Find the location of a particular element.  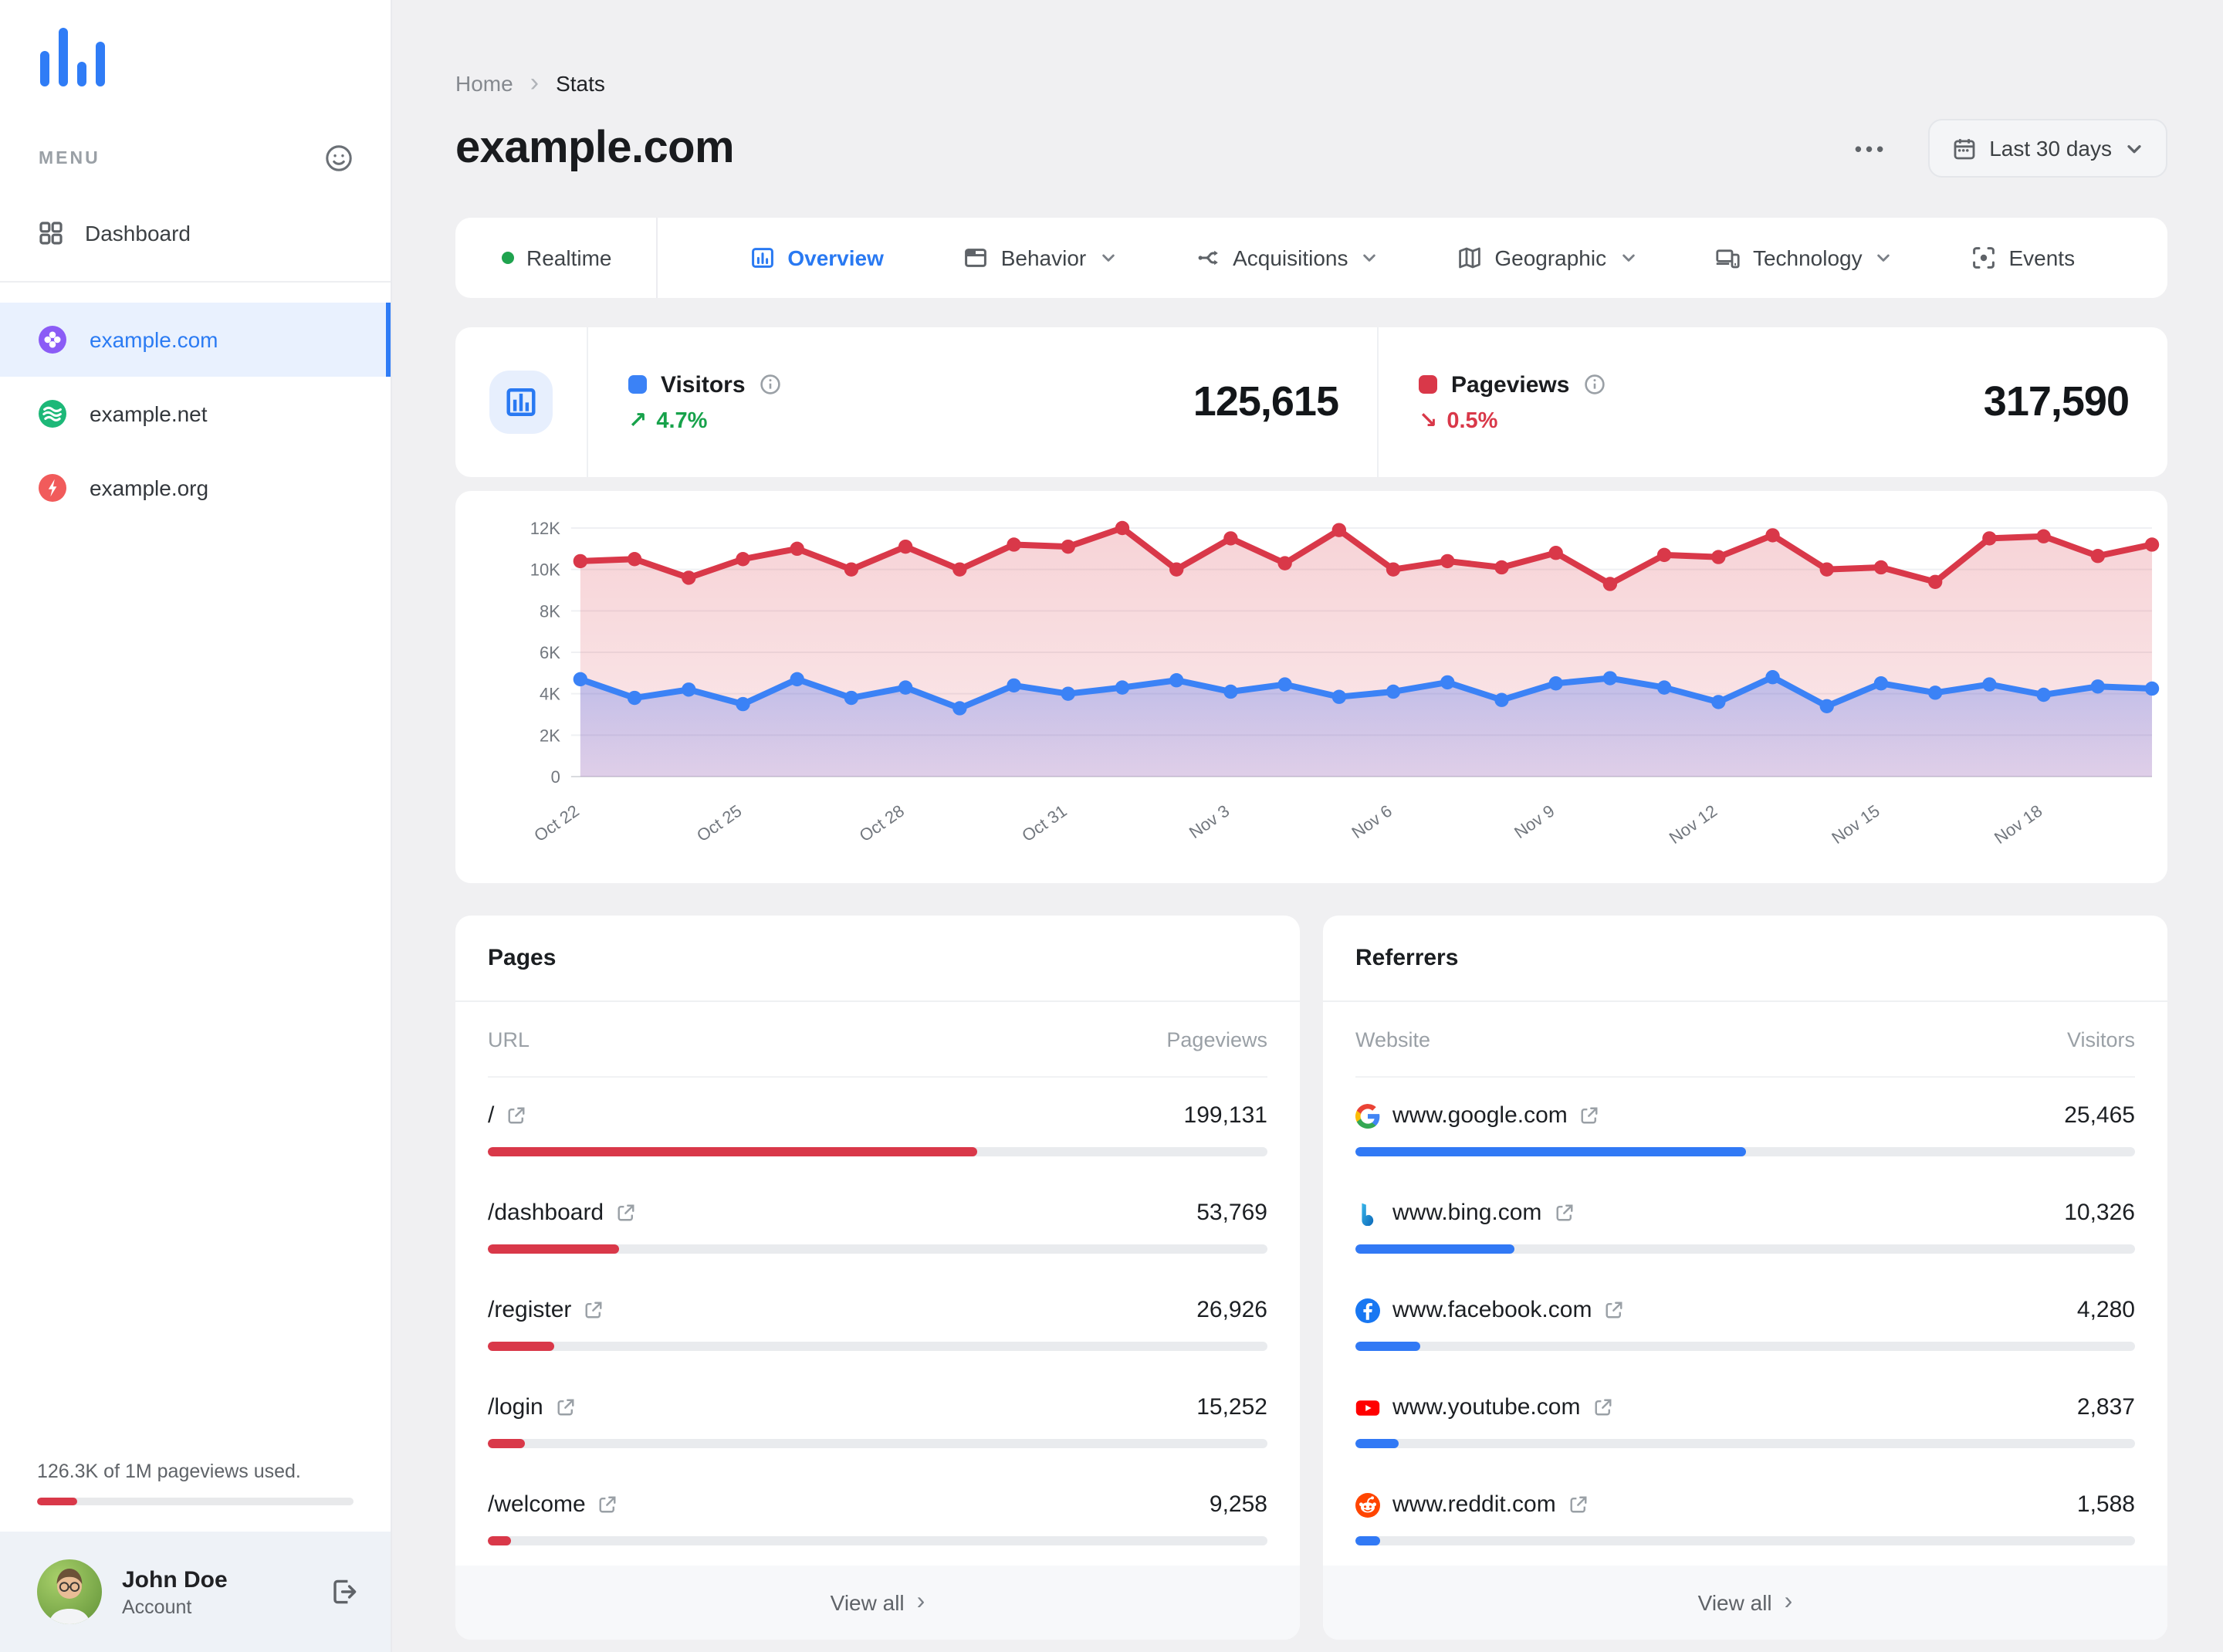

table-row: www.facebook.com 4,280 is located at coordinates (1745, 1320).